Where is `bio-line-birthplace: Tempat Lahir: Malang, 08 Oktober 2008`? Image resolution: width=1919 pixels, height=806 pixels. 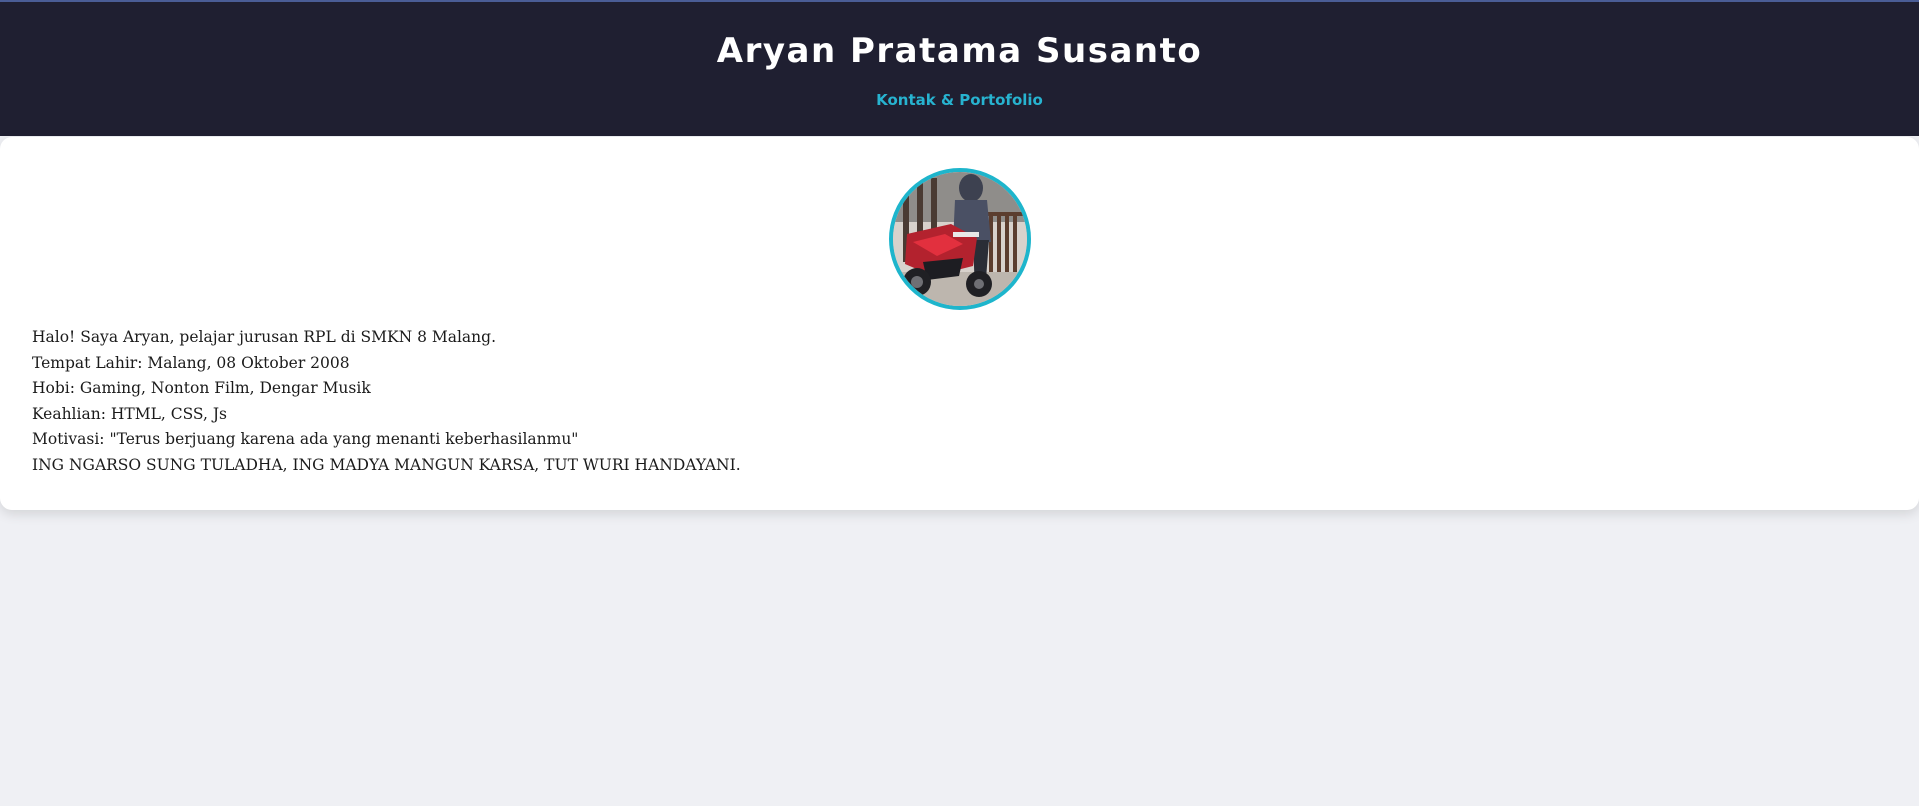 bio-line-birthplace: Tempat Lahir: Malang, 08 Oktober 2008 is located at coordinates (191, 362).